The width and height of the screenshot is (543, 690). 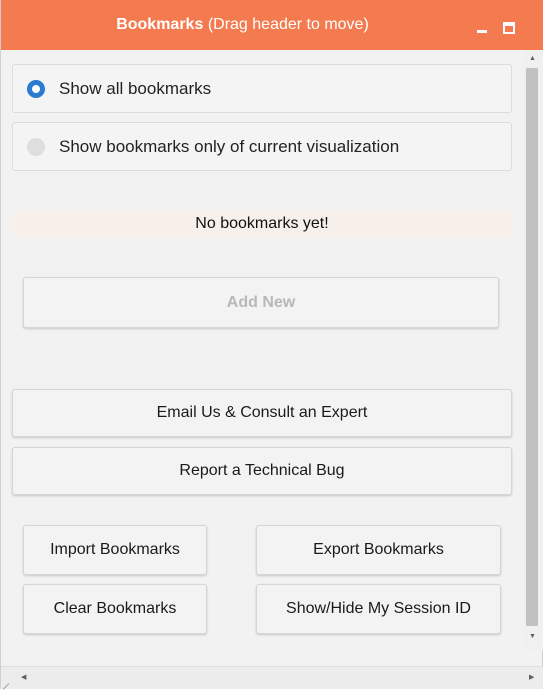 What do you see at coordinates (160, 24) in the screenshot?
I see `panel-title-main: Bookmarks` at bounding box center [160, 24].